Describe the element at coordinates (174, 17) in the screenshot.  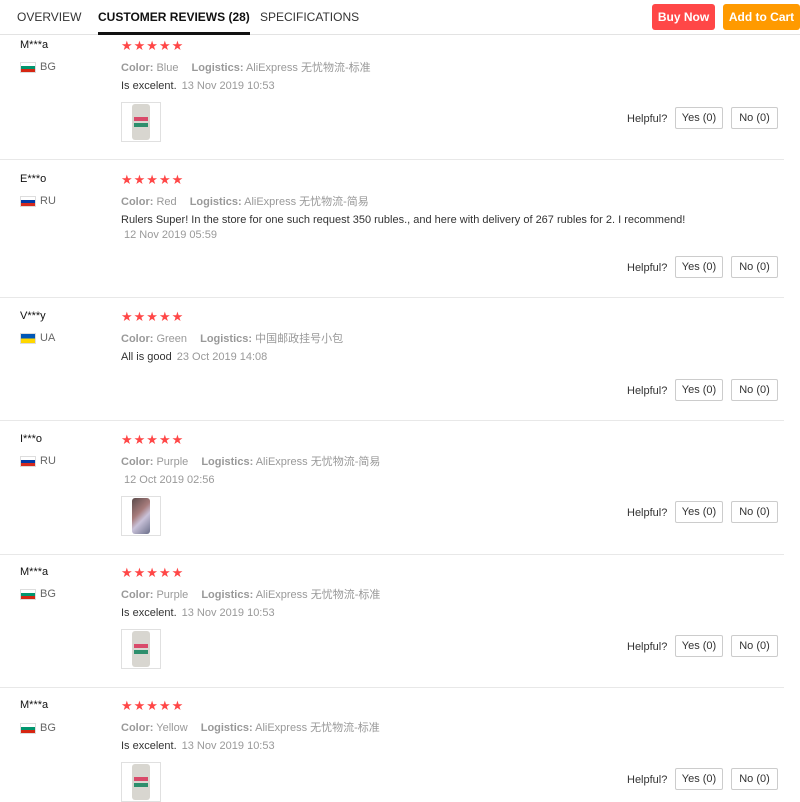
I see `tab-customer-reviews: CUSTOMER REVIEWS (28)` at that location.